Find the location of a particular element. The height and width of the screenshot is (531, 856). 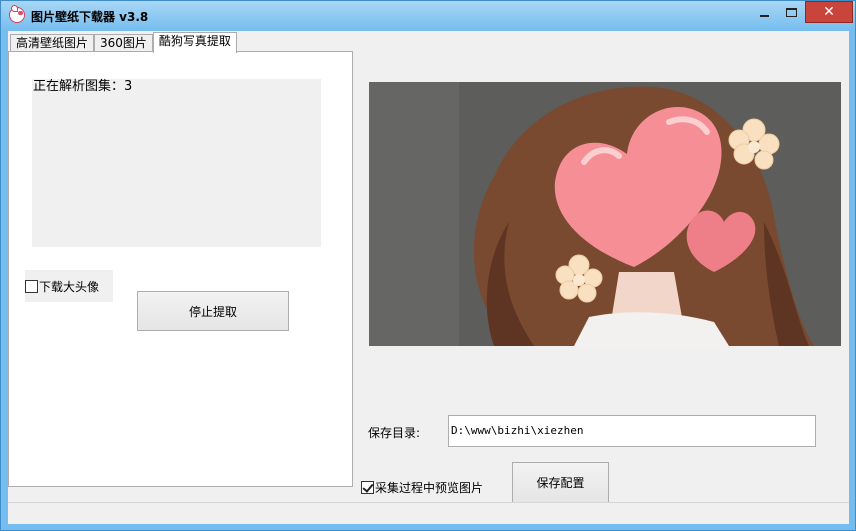

log-box: 正在解析图集：3 is located at coordinates (176, 163).